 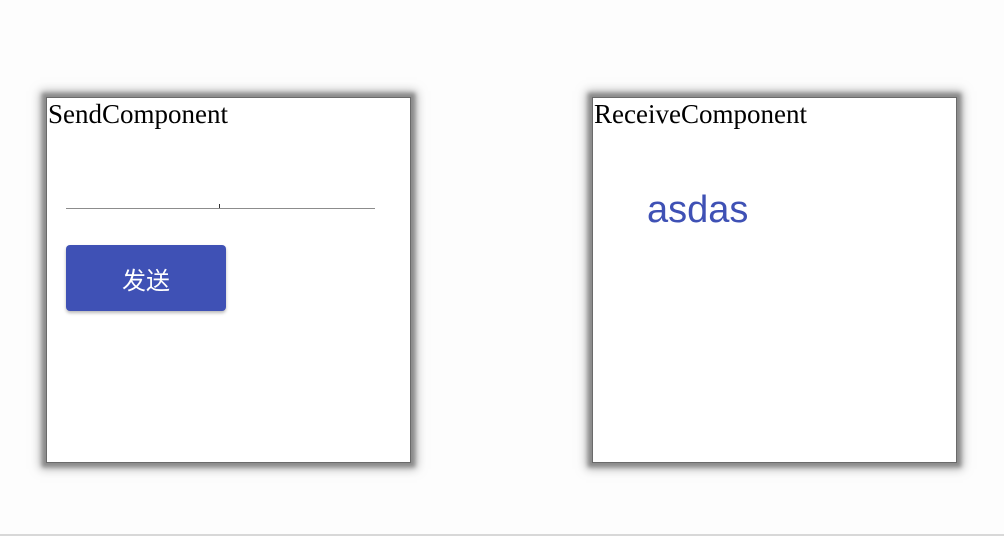 I want to click on message-input-wrapper, so click(x=220, y=196).